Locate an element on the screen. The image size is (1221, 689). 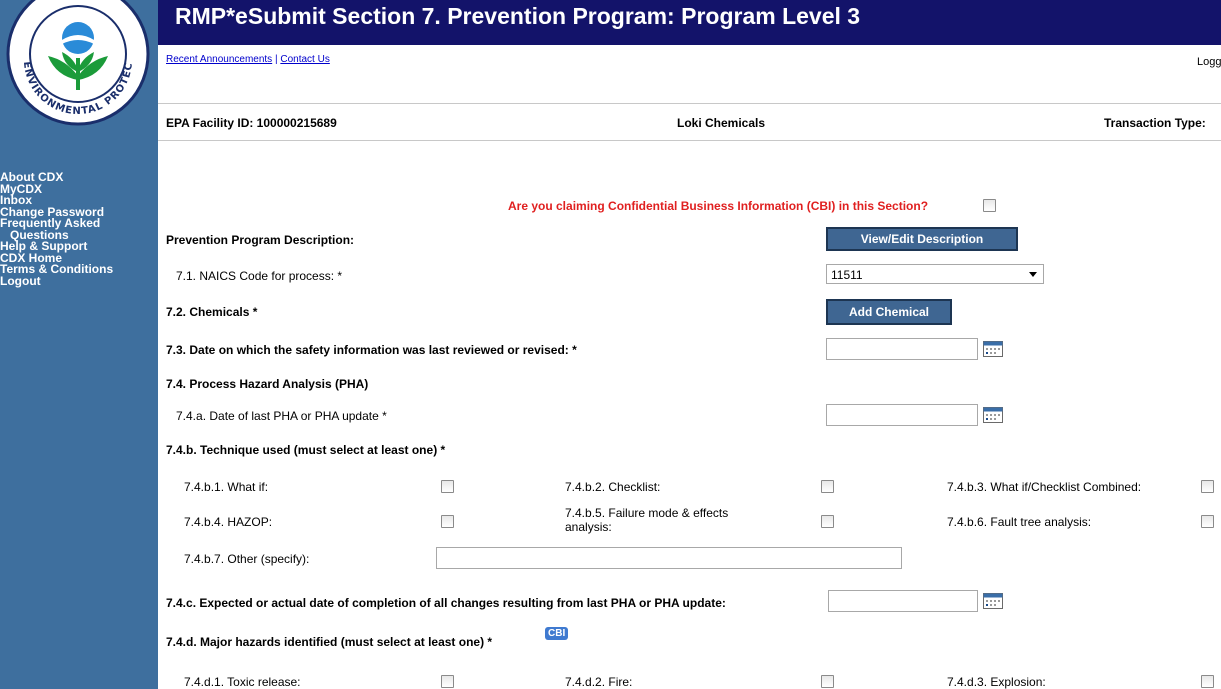
hazard-explosion-checkbox is located at coordinates (1207, 681).